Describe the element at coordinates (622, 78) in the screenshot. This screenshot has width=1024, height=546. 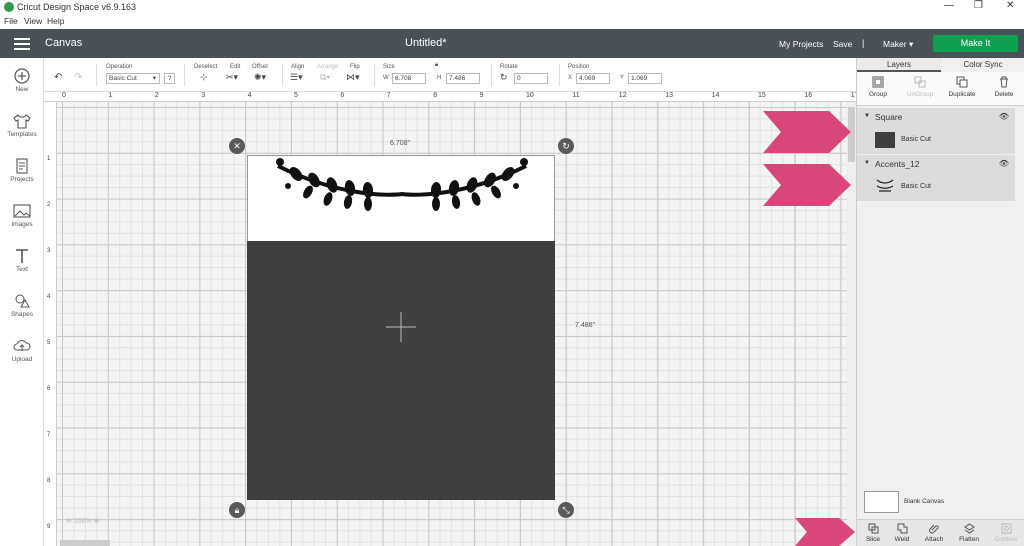
I see `y-prefix: Y` at that location.